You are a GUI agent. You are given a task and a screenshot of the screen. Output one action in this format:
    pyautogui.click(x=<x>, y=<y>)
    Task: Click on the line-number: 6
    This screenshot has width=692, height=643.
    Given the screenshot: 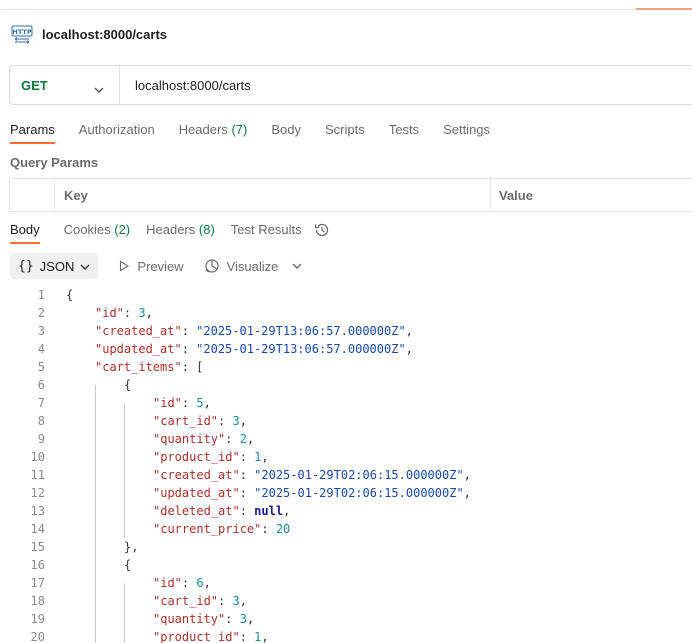 What is the action you would take?
    pyautogui.click(x=41, y=385)
    